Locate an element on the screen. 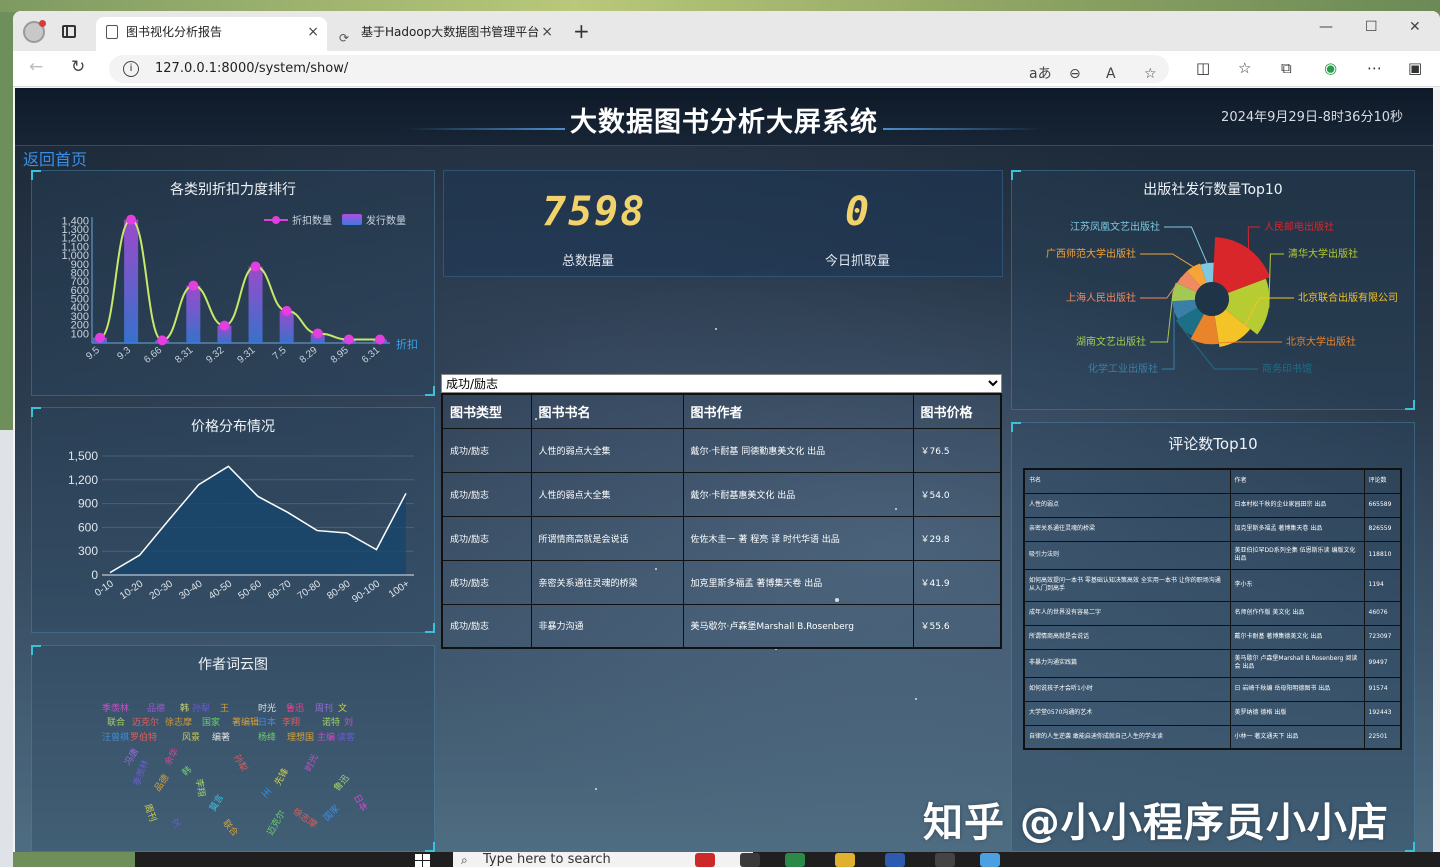 Image resolution: width=1440 pixels, height=867 pixels. table-cell: 1194 is located at coordinates (1382, 585).